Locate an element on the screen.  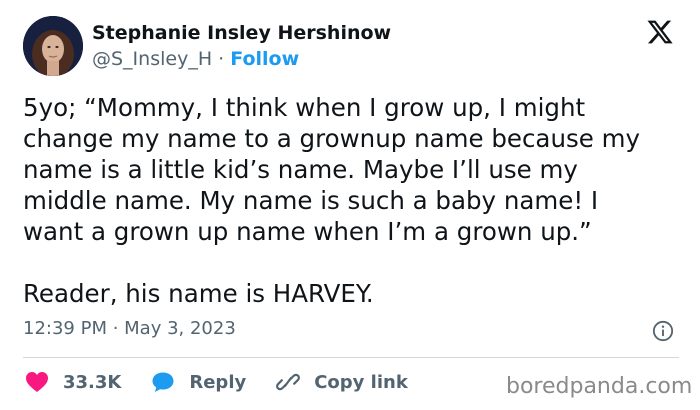
like-button: 33.3K is located at coordinates (73, 382).